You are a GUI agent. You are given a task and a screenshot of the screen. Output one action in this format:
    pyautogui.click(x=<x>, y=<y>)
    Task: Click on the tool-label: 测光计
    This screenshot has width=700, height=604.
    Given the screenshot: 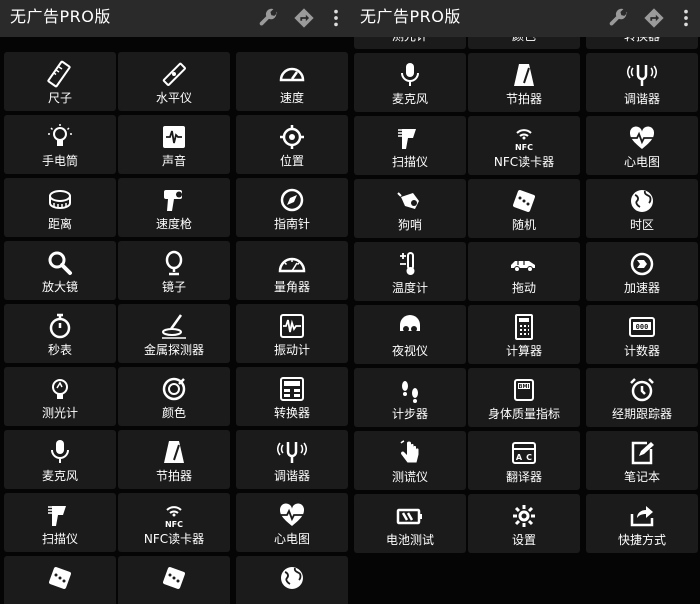 What is the action you would take?
    pyautogui.click(x=59, y=413)
    